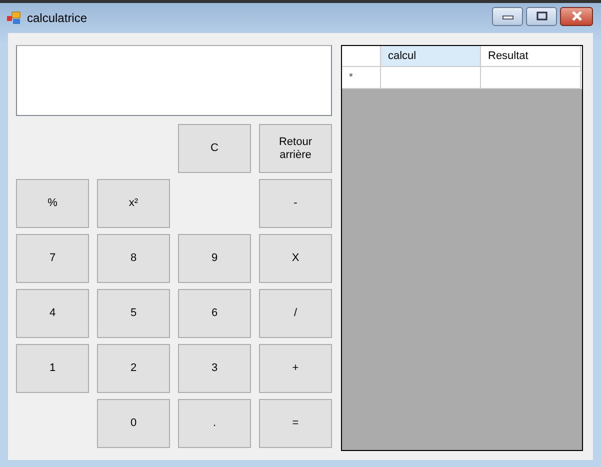  Describe the element at coordinates (52, 203) in the screenshot. I see `calculator-key: %` at that location.